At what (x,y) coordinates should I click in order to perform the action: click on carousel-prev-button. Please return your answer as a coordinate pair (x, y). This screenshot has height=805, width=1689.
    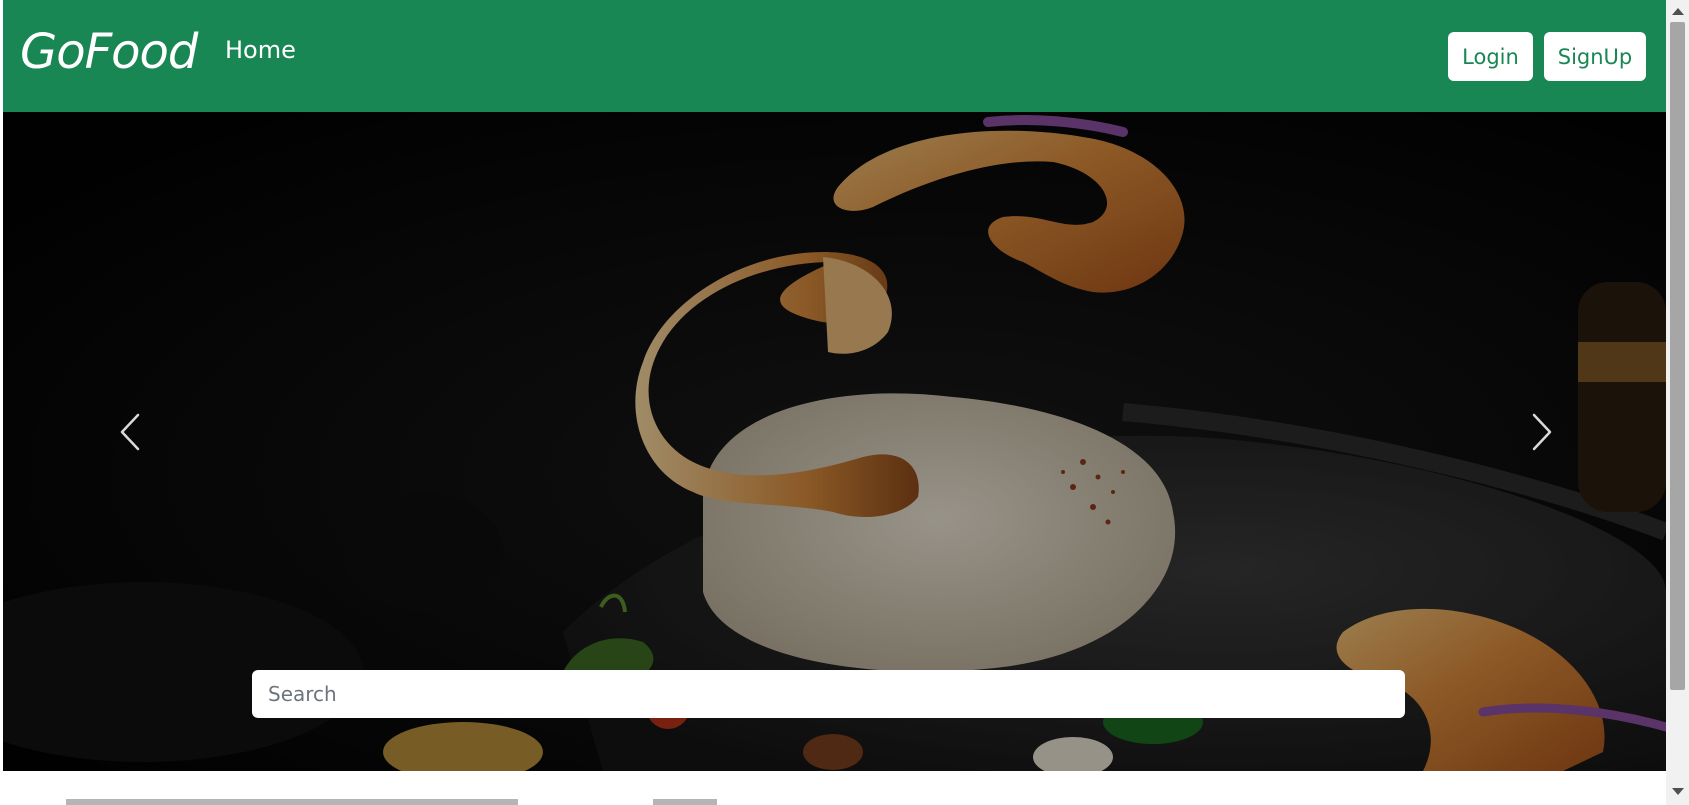
    Looking at the image, I should click on (130, 432).